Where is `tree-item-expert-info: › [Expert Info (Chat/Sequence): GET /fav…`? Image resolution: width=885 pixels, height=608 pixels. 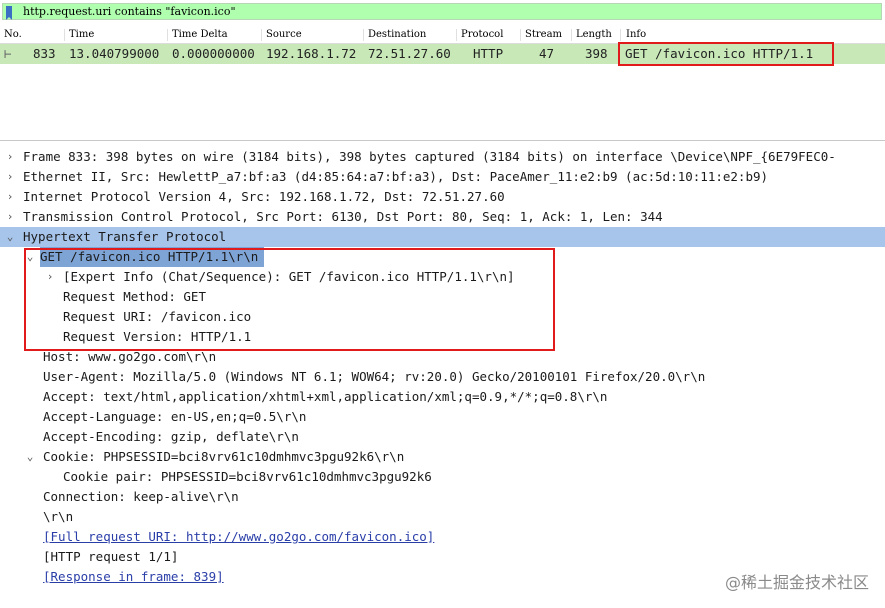 tree-item-expert-info: › [Expert Info (Chat/Sequence): GET /fav… is located at coordinates (442, 277).